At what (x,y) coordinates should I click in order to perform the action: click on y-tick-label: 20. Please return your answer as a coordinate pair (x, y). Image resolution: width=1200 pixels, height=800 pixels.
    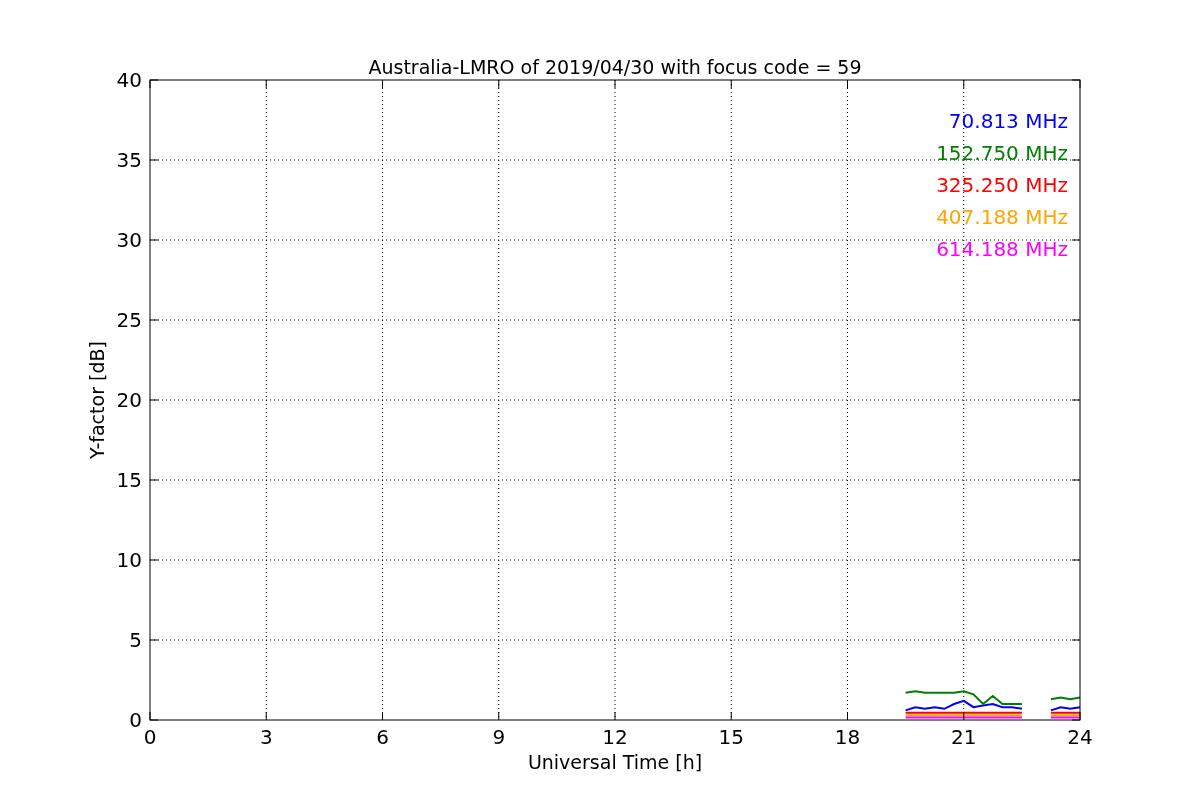
    Looking at the image, I should click on (129, 400).